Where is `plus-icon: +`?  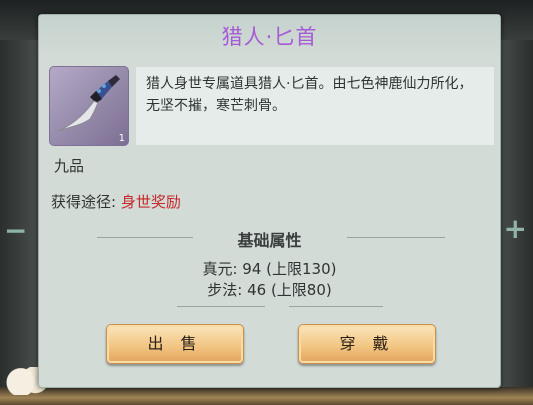 plus-icon: + is located at coordinates (515, 228).